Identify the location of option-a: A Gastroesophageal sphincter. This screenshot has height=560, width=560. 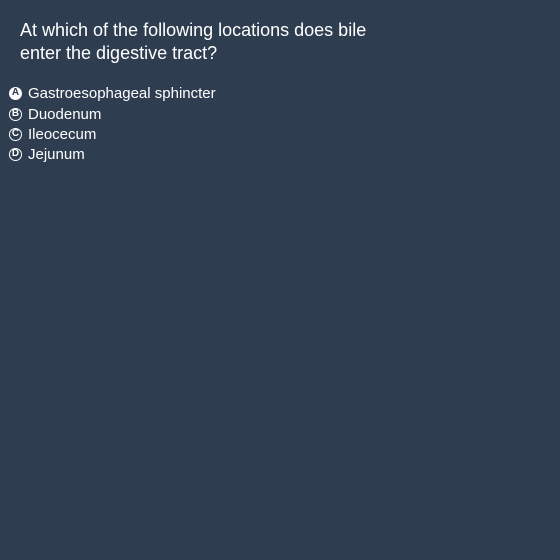
(112, 93).